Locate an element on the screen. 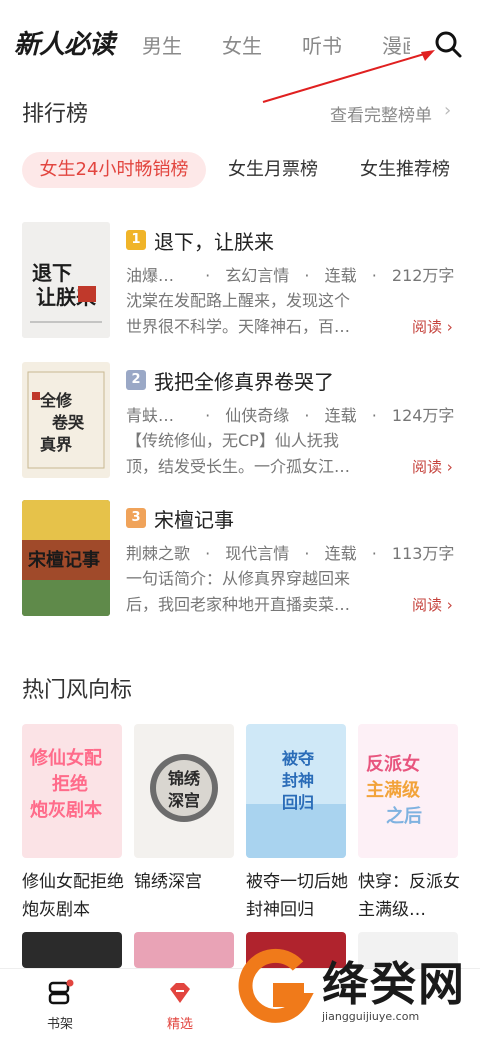  tab-male: 男生 is located at coordinates (162, 44).